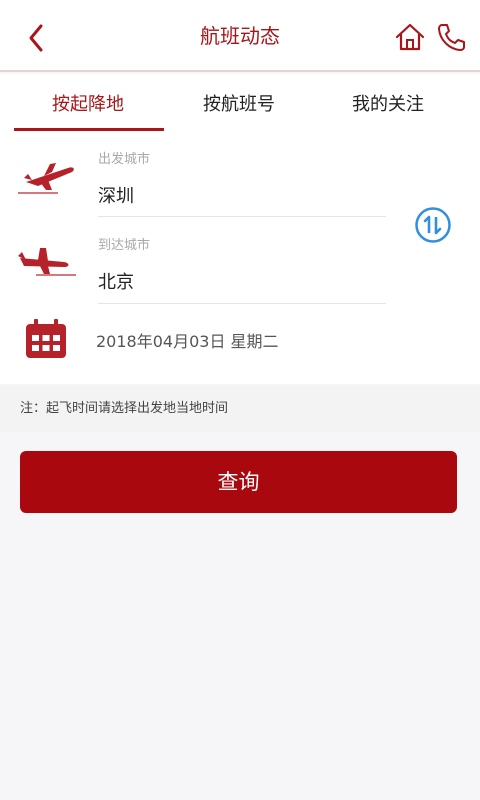  I want to click on takeoff-plane-icon, so click(46, 178).